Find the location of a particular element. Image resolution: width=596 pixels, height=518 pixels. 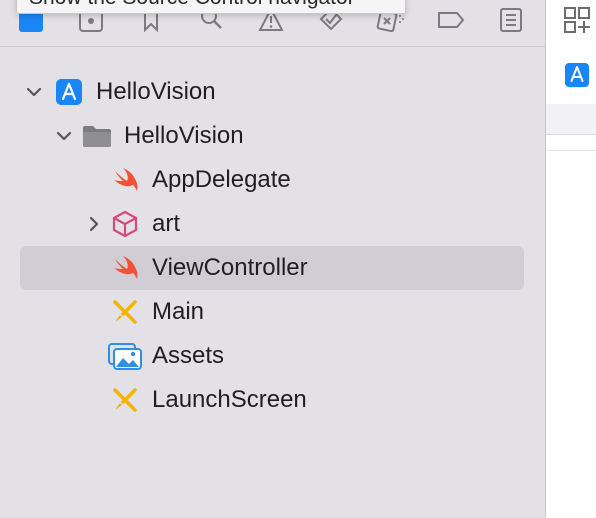

tree-item-project: HelloVision is located at coordinates (272, 92).